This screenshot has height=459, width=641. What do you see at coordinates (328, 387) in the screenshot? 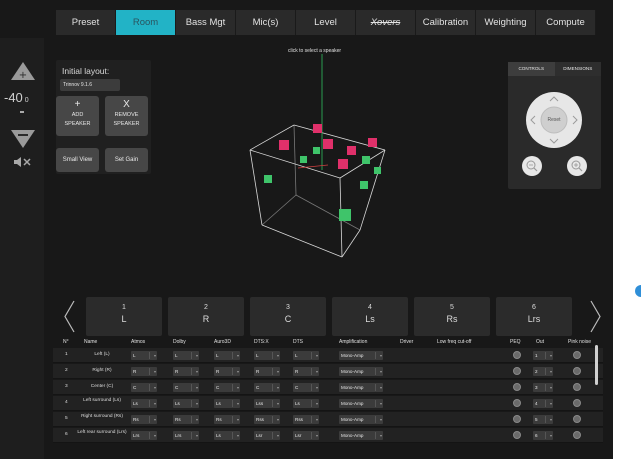
I see `table-row: 3 Center (C) C ▾ C ▾ C ▾ C ▾ C ▾ Mono-Amp ▾ 3 ▾` at bounding box center [328, 387].